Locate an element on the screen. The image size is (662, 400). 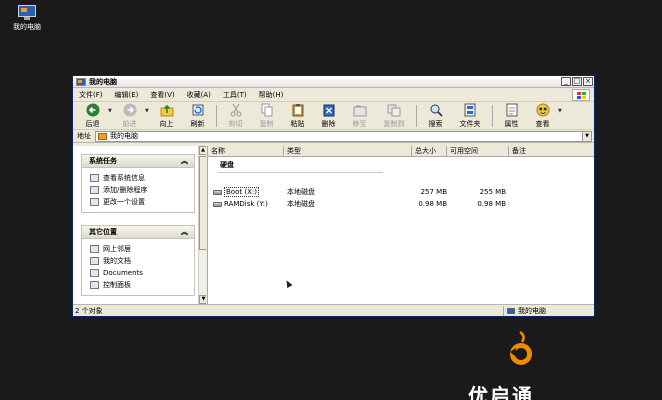
drive-free-space: 255 MB is located at coordinates (492, 192).